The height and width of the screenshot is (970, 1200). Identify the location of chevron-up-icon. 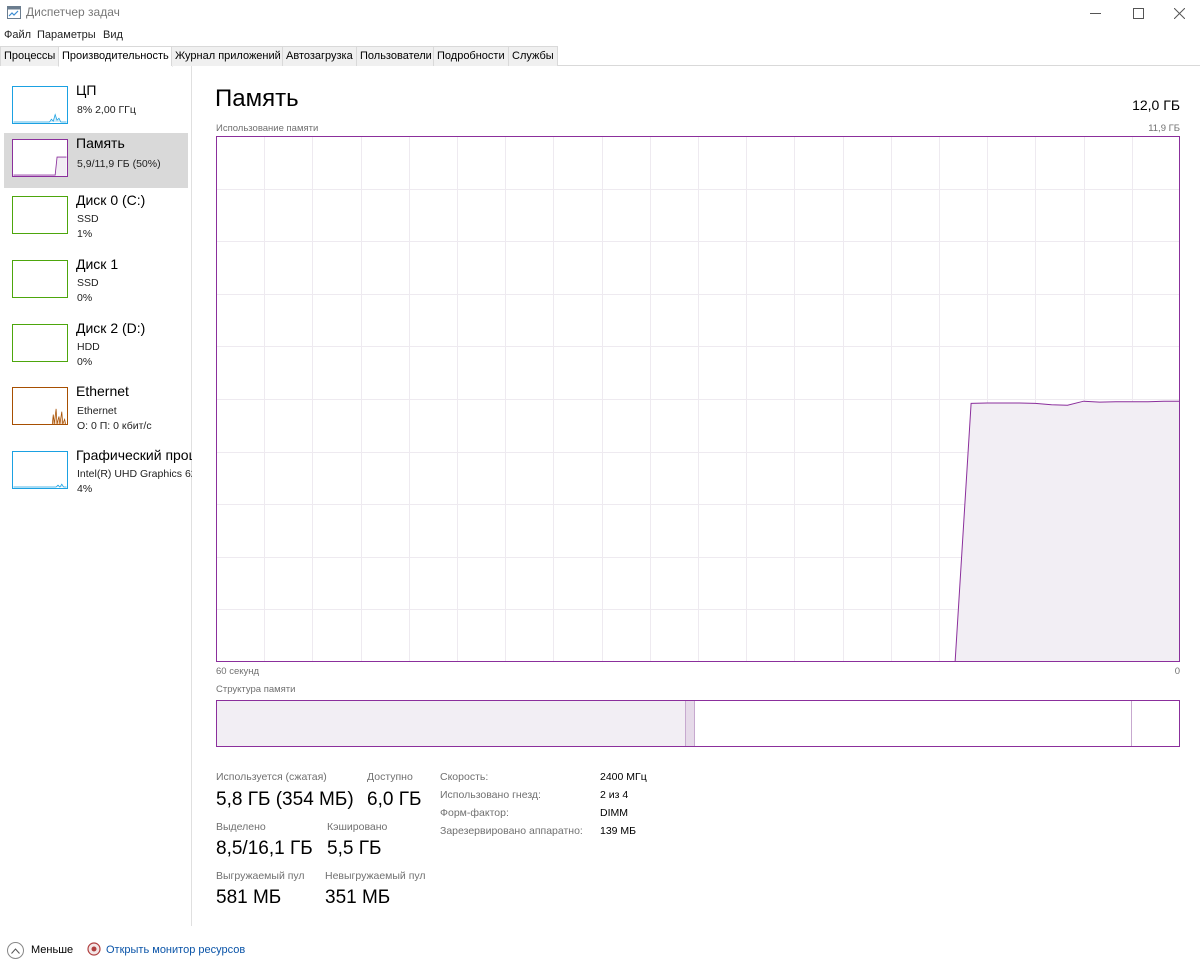
(15, 950).